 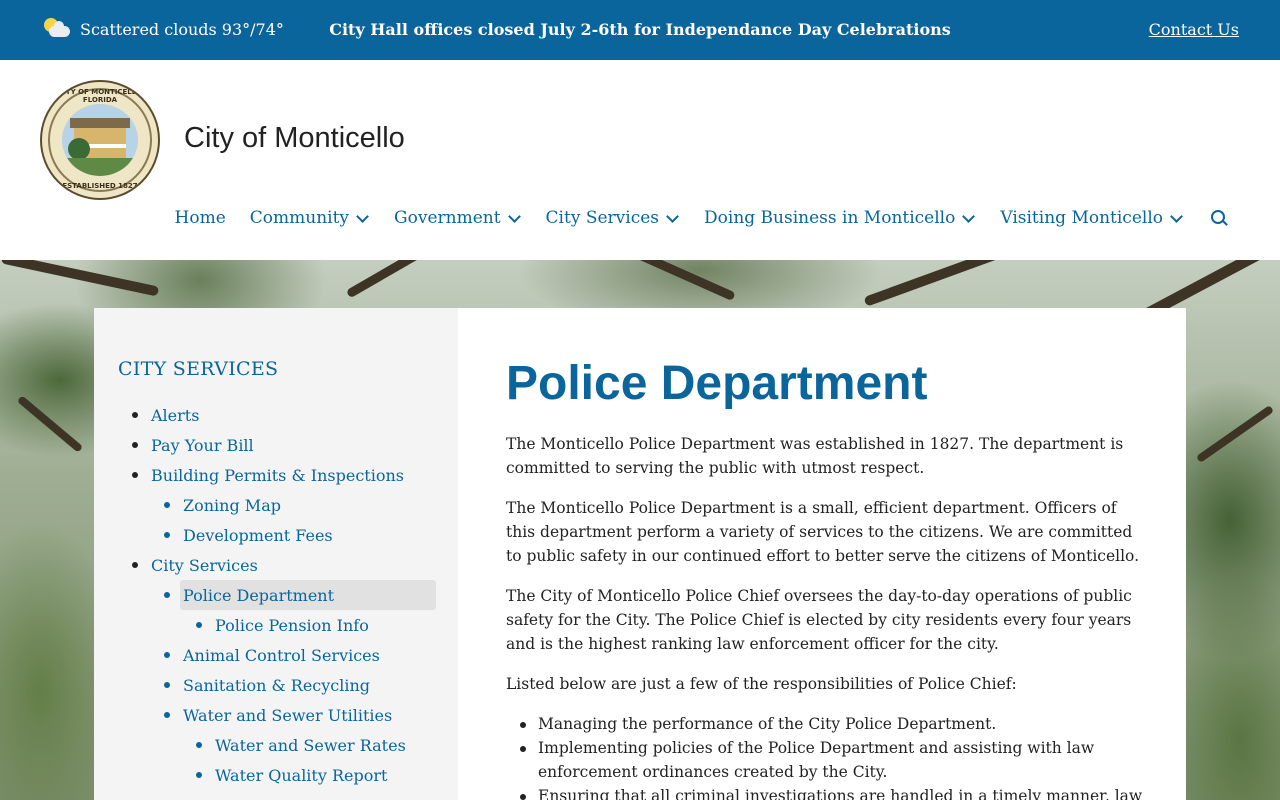 What do you see at coordinates (276, 475) in the screenshot?
I see `sidebar-item-building-permits: Building Permits & Inspections` at bounding box center [276, 475].